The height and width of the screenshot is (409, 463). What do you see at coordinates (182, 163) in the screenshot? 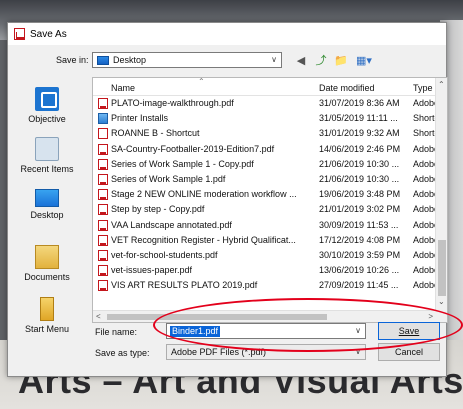
I see `file-name: Series of Work Sample 1 - Copy.pdf` at bounding box center [182, 163].